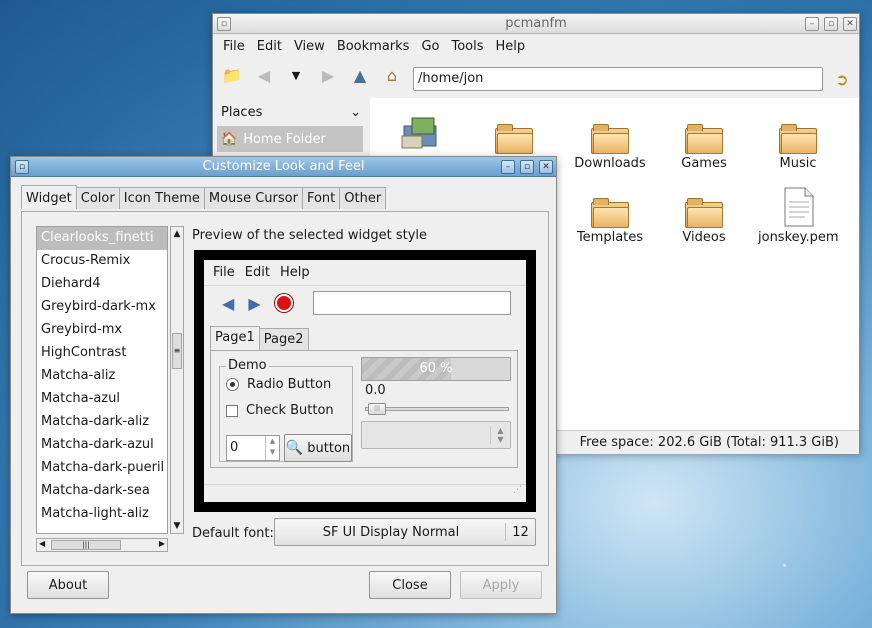 This screenshot has width=872, height=628. Describe the element at coordinates (68, 585) in the screenshot. I see `about-button: About` at that location.